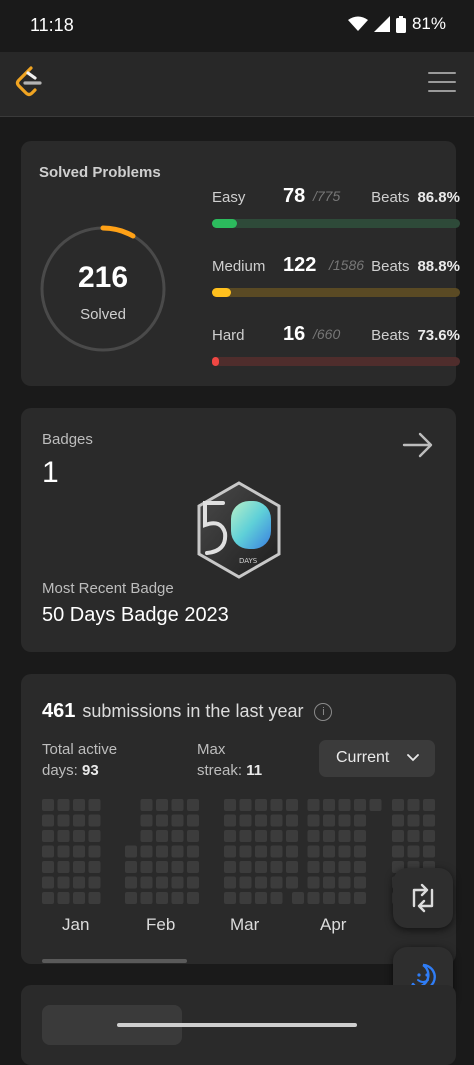 The width and height of the screenshot is (474, 1065). Describe the element at coordinates (237, 26) in the screenshot. I see `status-bar: 11:18 81%` at that location.